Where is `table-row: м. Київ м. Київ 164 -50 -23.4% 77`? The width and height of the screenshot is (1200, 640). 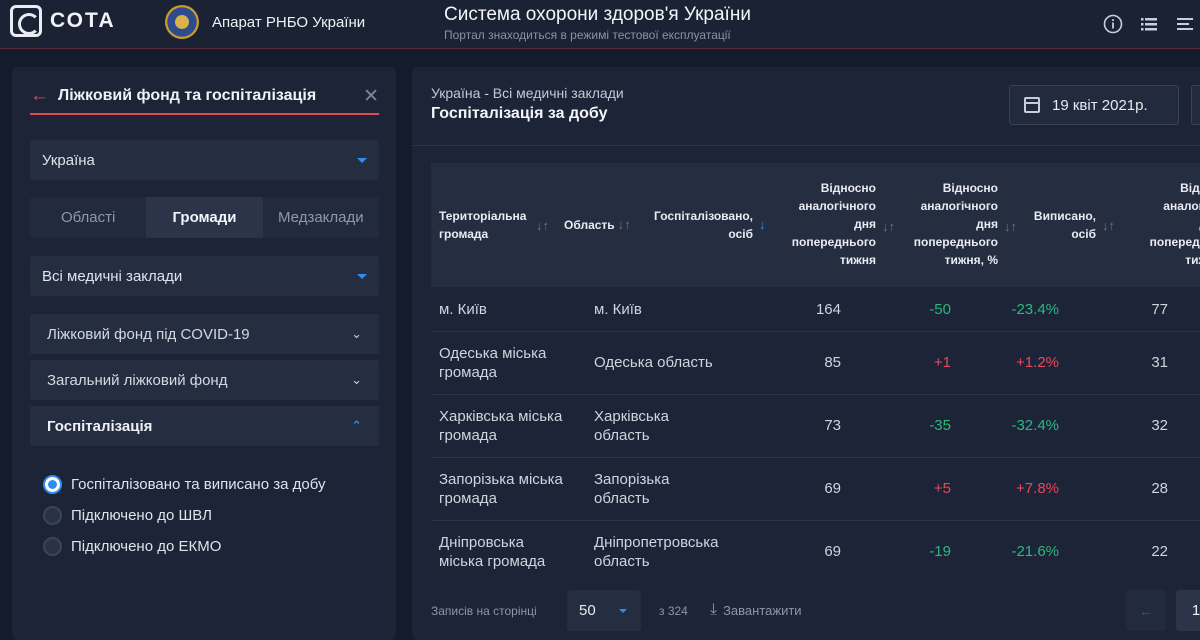 table-row: м. Київ м. Київ 164 -50 -23.4% 77 is located at coordinates (815, 309).